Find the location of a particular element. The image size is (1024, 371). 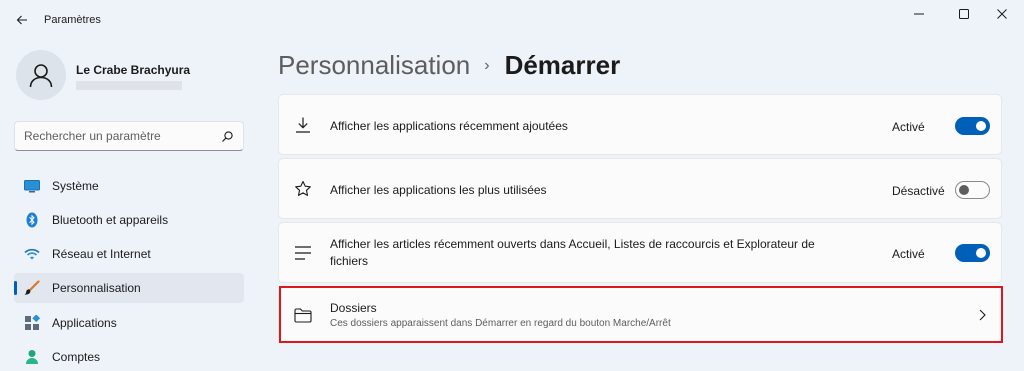

sidebar-item-label: Applications is located at coordinates (84, 323).